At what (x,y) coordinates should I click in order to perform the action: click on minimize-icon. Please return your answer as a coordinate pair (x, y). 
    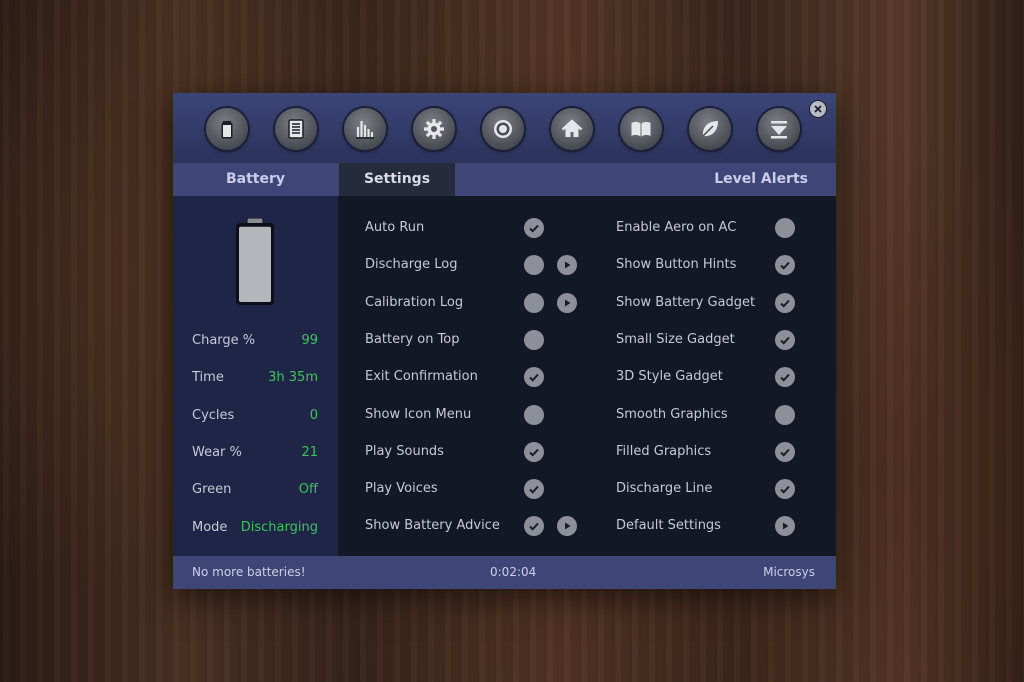
    Looking at the image, I should click on (779, 130).